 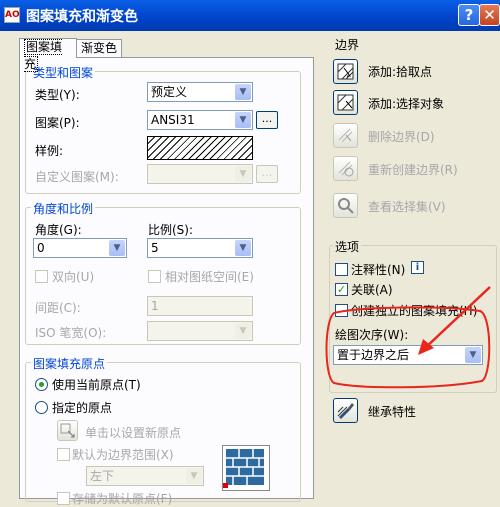 I want to click on annotation-circle, so click(x=408, y=347).